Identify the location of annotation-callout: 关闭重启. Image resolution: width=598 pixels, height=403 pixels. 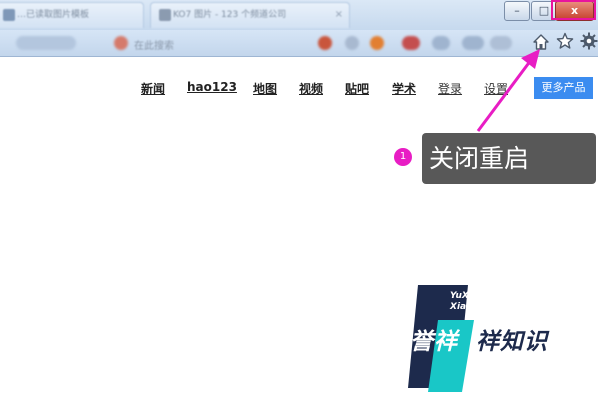
(509, 158).